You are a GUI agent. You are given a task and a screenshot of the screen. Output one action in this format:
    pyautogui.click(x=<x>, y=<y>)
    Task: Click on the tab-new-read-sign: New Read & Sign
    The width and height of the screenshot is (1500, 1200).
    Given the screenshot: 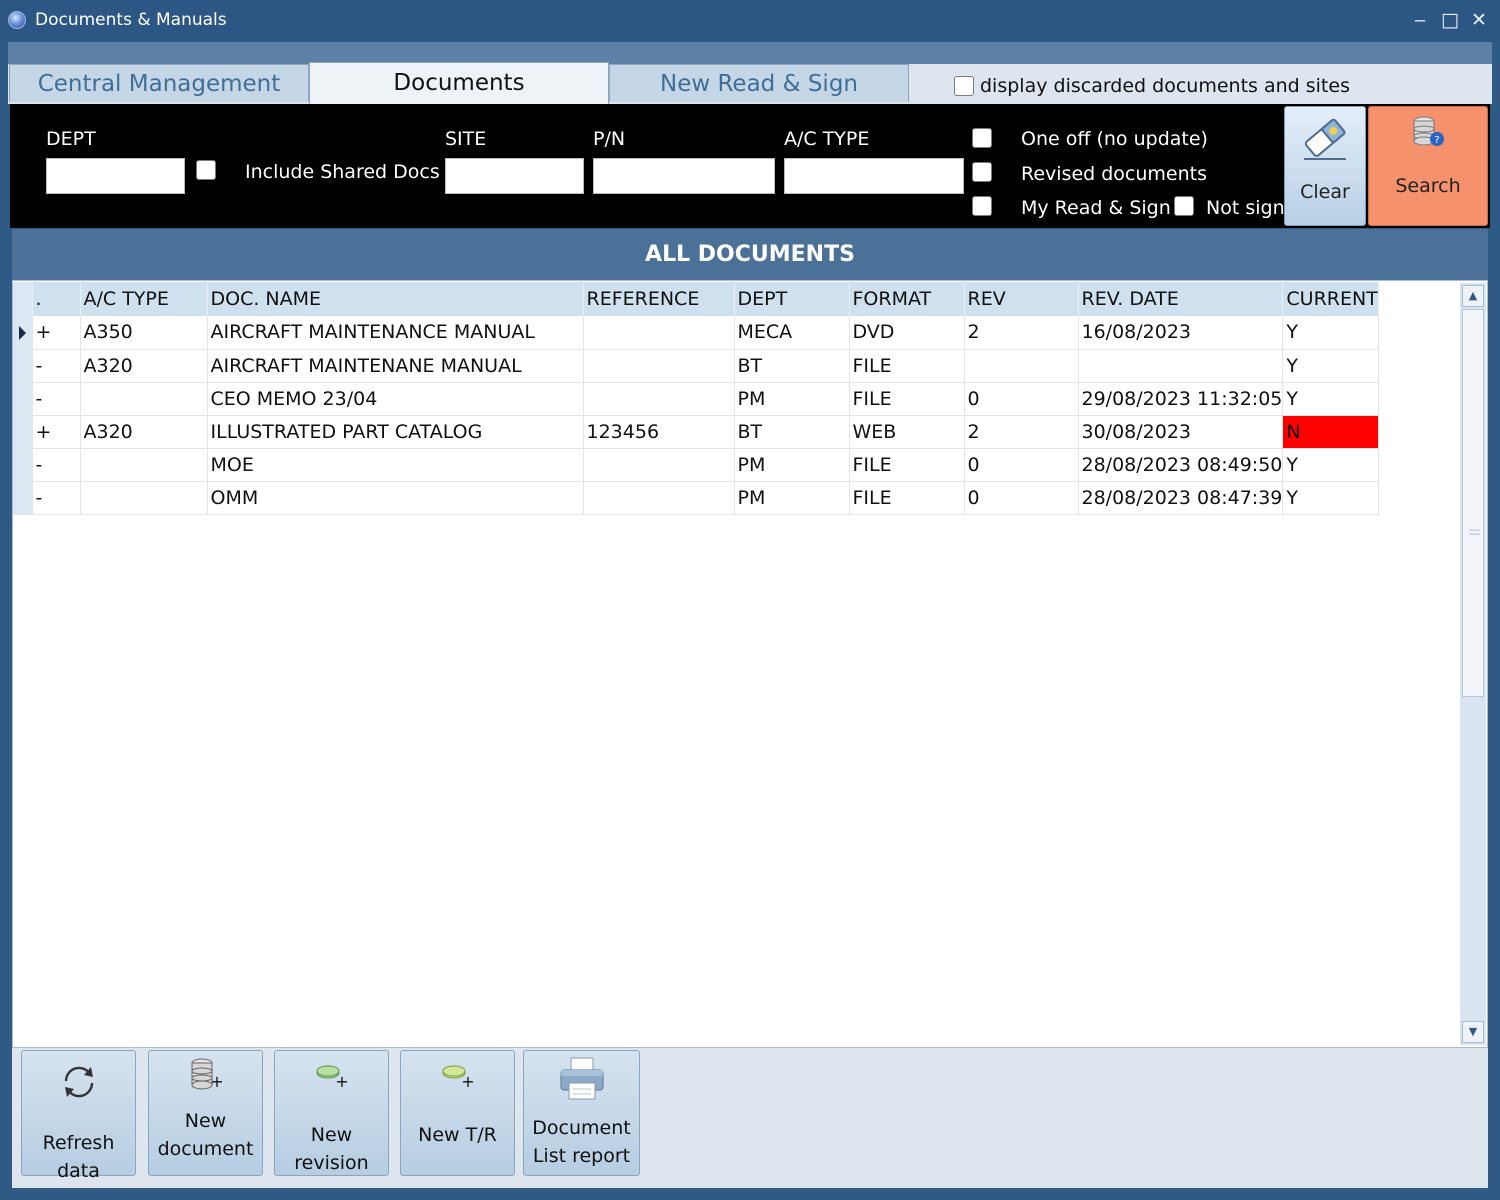 What is the action you would take?
    pyautogui.click(x=759, y=83)
    